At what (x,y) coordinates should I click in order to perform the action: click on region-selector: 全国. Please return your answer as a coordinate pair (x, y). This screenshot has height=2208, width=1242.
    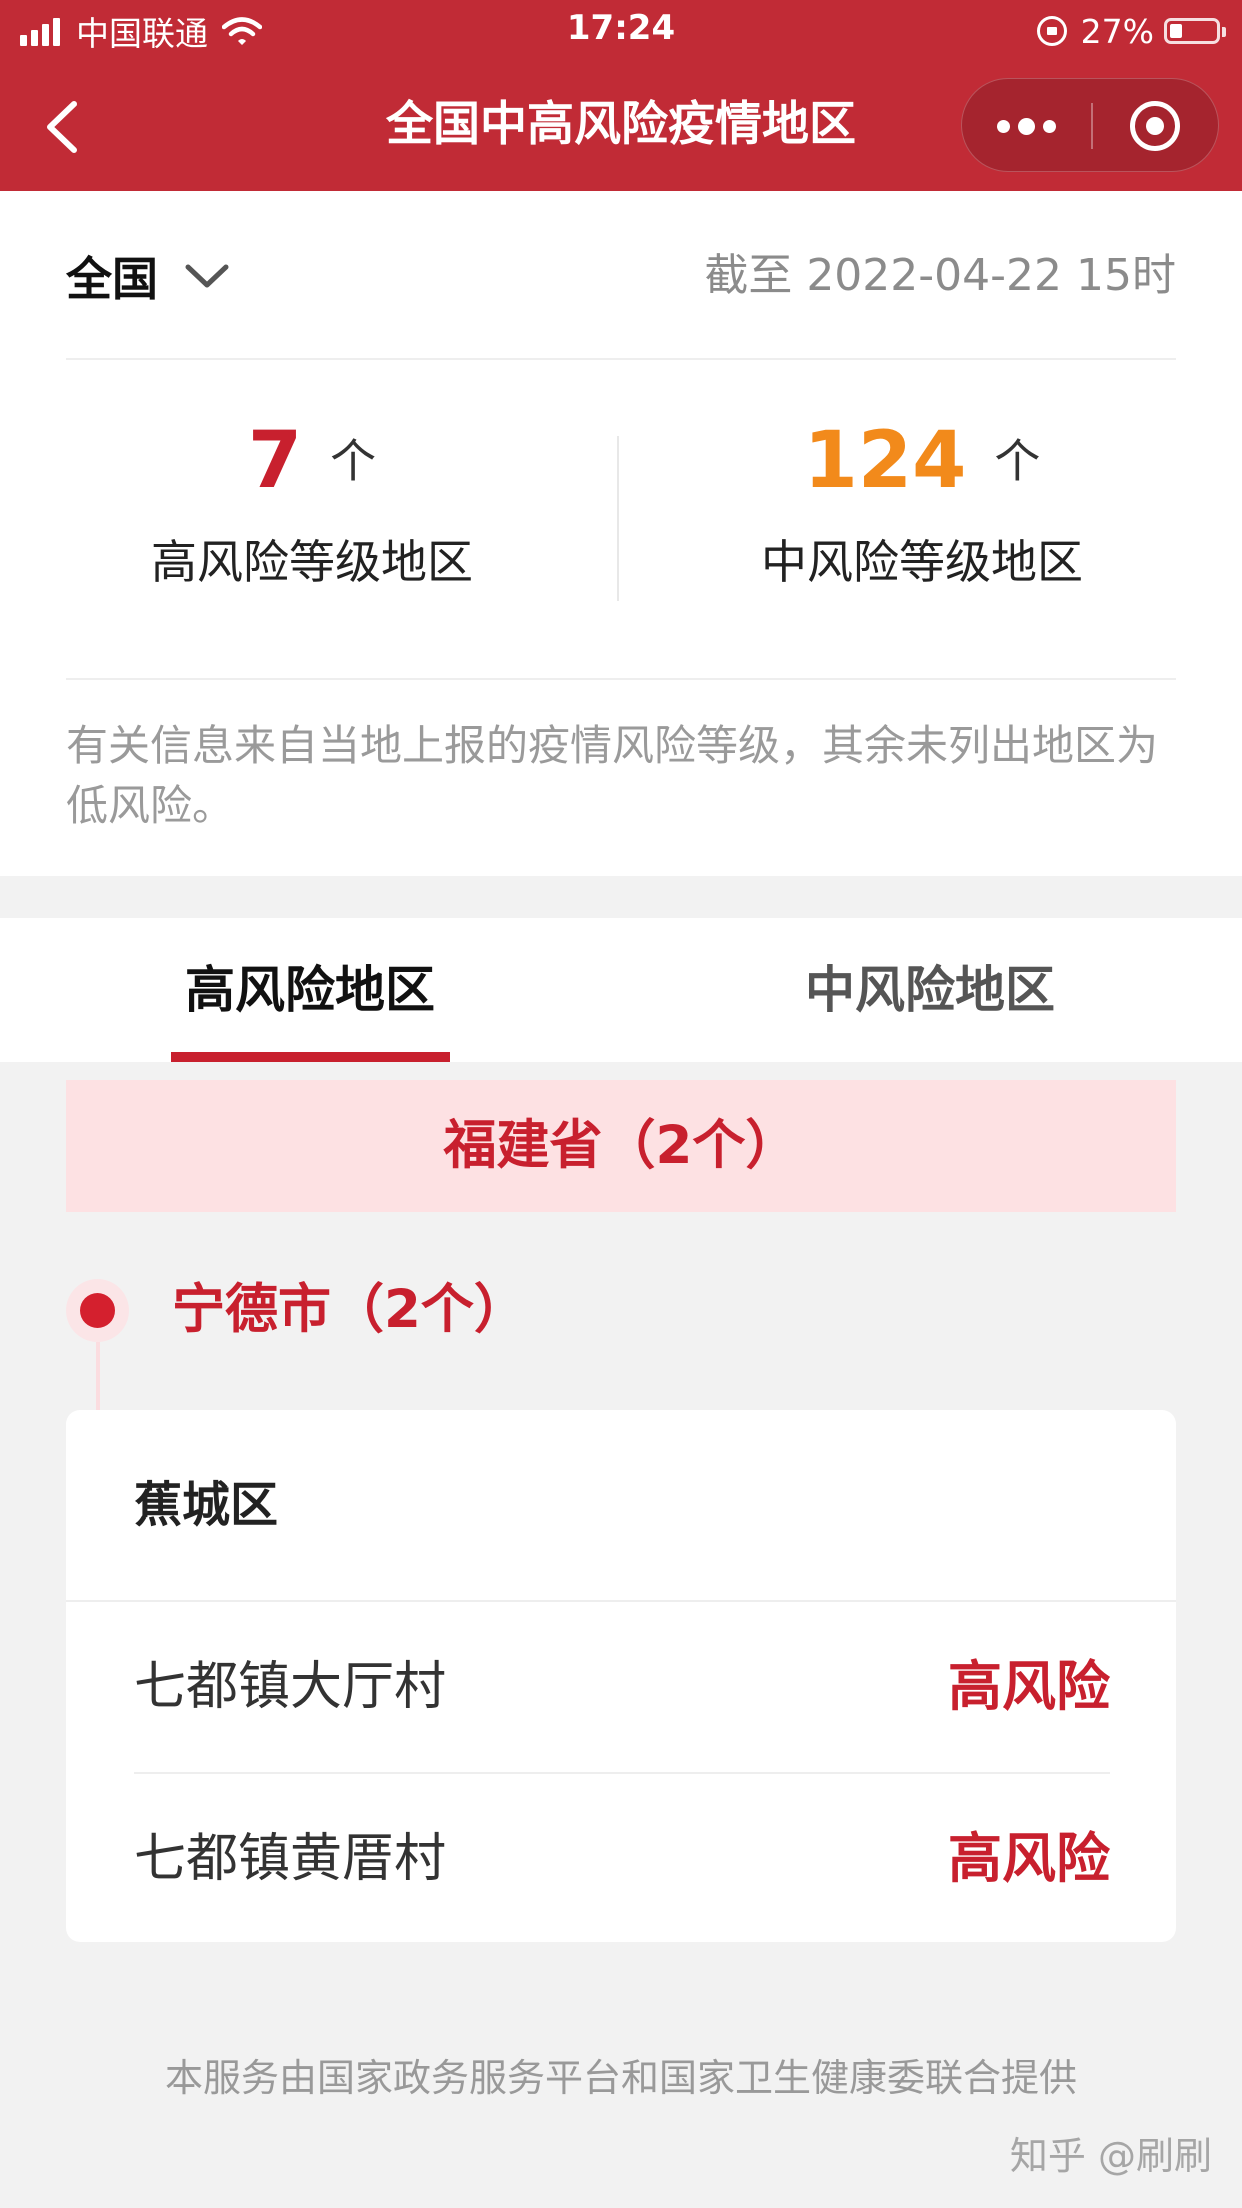
    Looking at the image, I should click on (148, 276).